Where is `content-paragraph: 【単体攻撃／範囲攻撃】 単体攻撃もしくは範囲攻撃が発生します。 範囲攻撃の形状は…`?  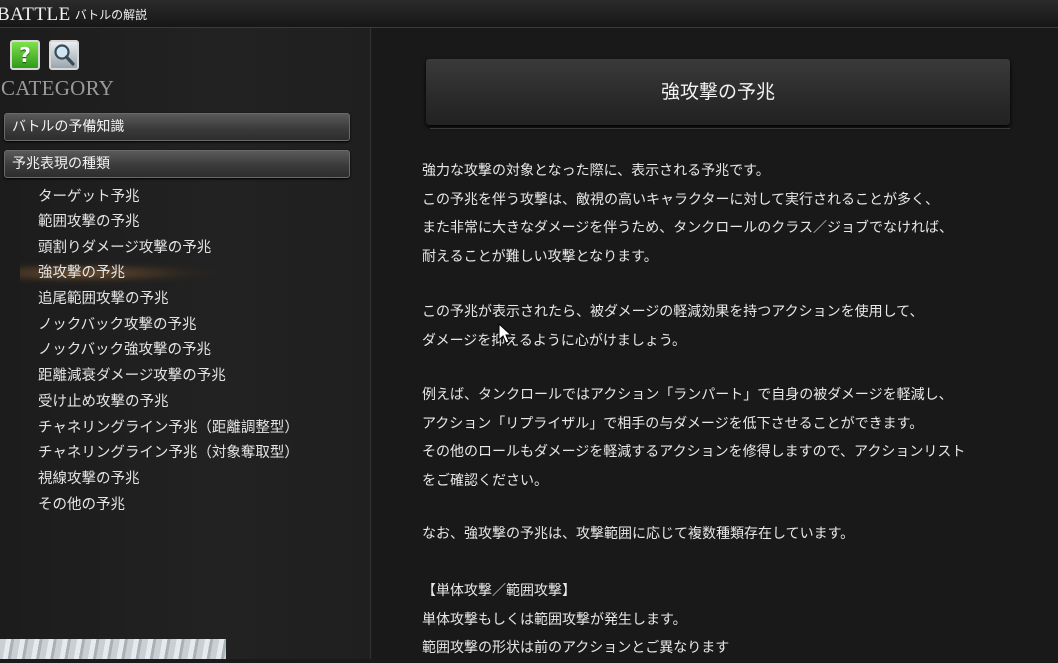 content-paragraph: 【単体攻撃／範囲攻撃】 単体攻撃もしくは範囲攻撃が発生します。 範囲攻撃の形状は… is located at coordinates (576, 619).